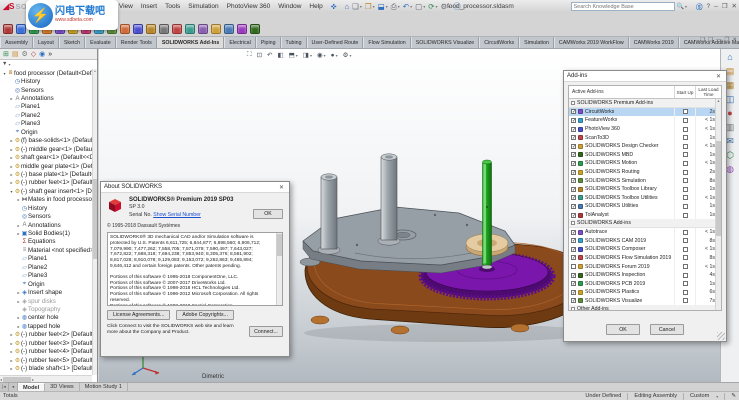 The width and height of the screenshot is (739, 400). What do you see at coordinates (6, 54) in the screenshot?
I see `featuremanager-tab-icon: ⊞` at bounding box center [6, 54].